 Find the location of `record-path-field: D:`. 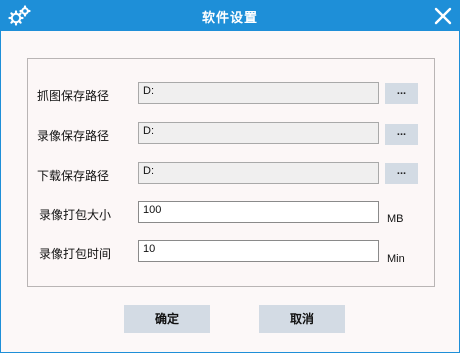

record-path-field: D: is located at coordinates (258, 133).